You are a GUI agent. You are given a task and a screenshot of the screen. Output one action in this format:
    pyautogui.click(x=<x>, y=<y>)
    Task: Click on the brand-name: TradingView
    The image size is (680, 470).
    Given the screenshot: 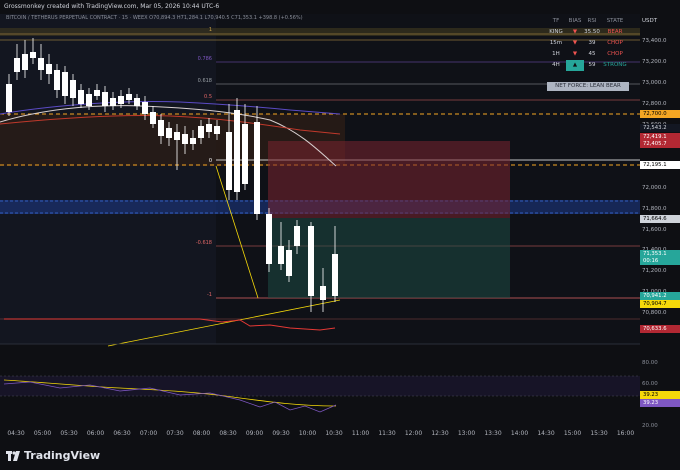 What is the action you would take?
    pyautogui.click(x=62, y=455)
    